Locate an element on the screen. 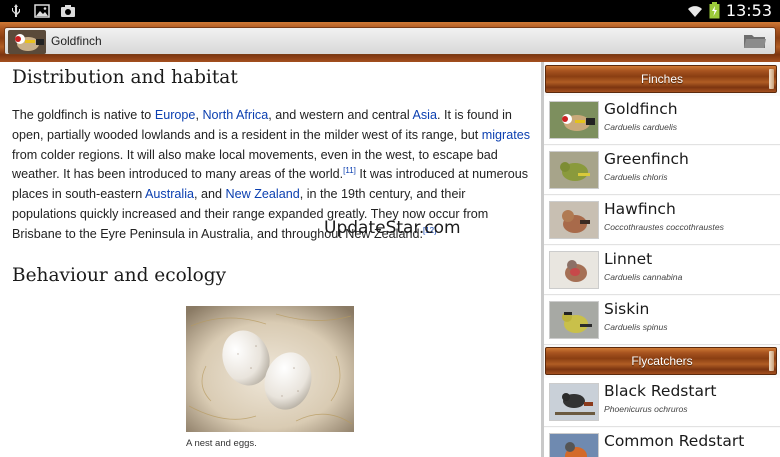 The width and height of the screenshot is (780, 457). bird-name: Common Redstart is located at coordinates (674, 441).